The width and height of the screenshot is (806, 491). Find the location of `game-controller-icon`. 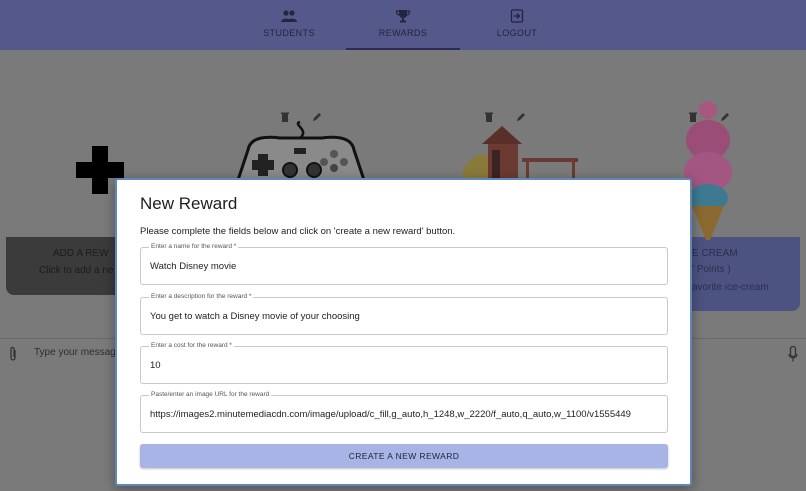

game-controller-icon is located at coordinates (301, 150).